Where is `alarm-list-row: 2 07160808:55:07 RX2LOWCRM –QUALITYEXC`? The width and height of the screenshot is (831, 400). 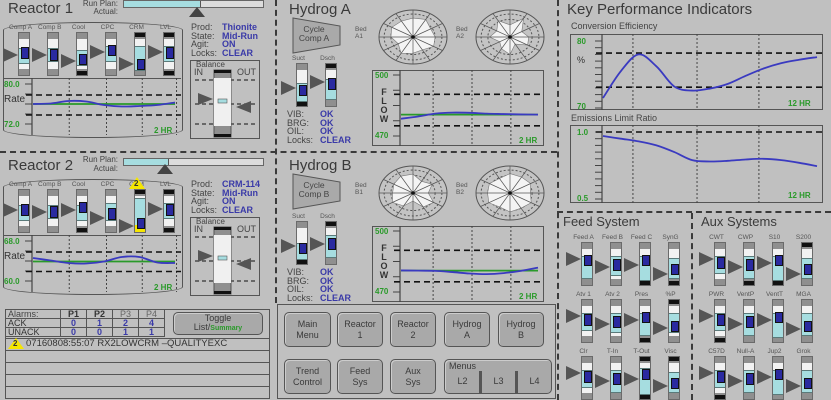 alarm-list-row: 2 07160808:55:07 RX2LOWCRM –QUALITYEXC is located at coordinates (137, 344).